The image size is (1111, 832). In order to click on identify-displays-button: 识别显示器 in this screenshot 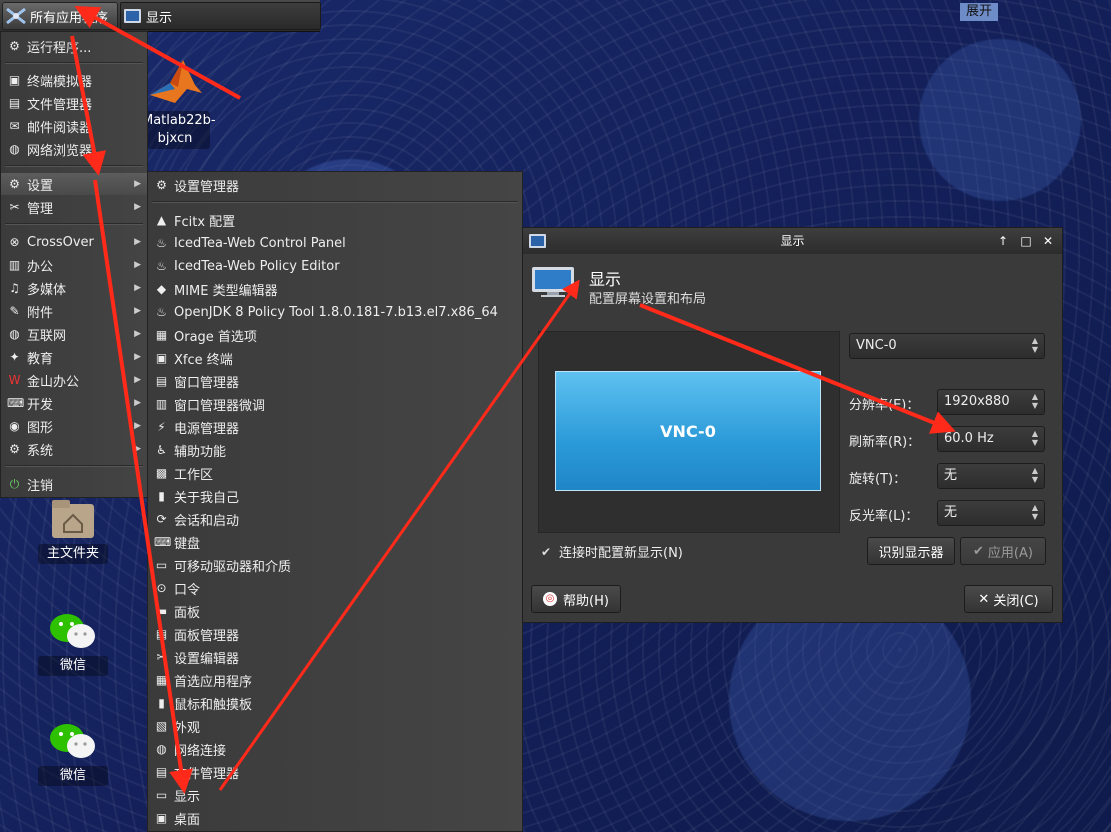, I will do `click(911, 551)`.